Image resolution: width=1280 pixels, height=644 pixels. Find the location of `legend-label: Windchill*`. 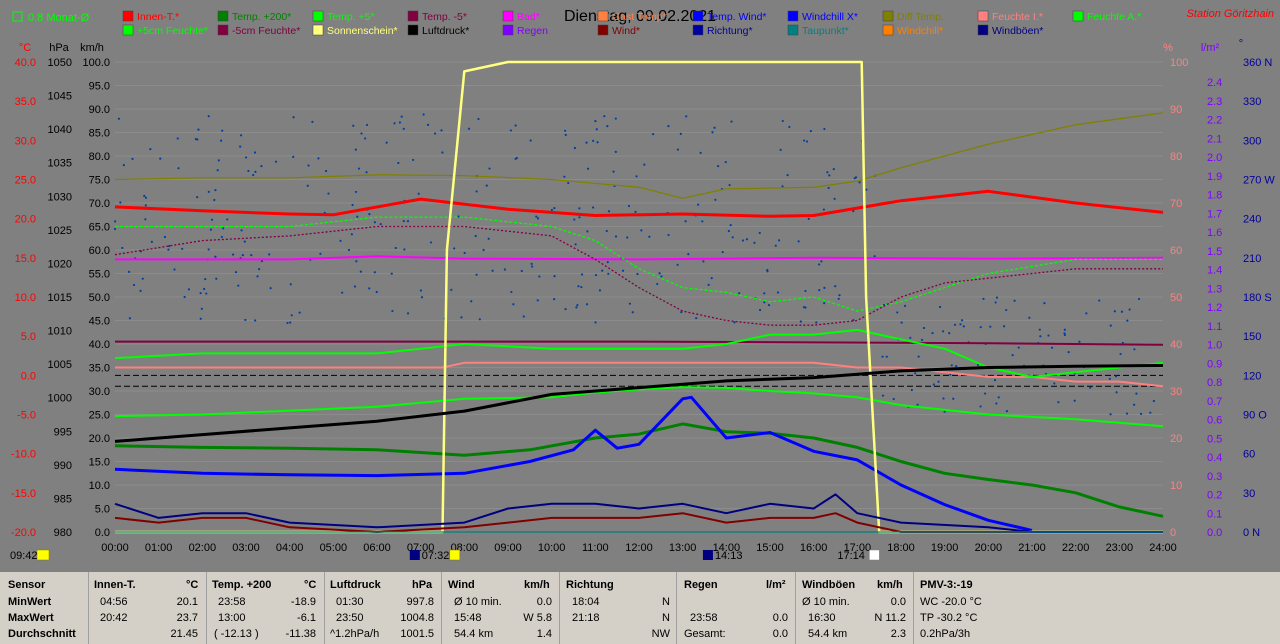

legend-label: Windchill* is located at coordinates (920, 31).